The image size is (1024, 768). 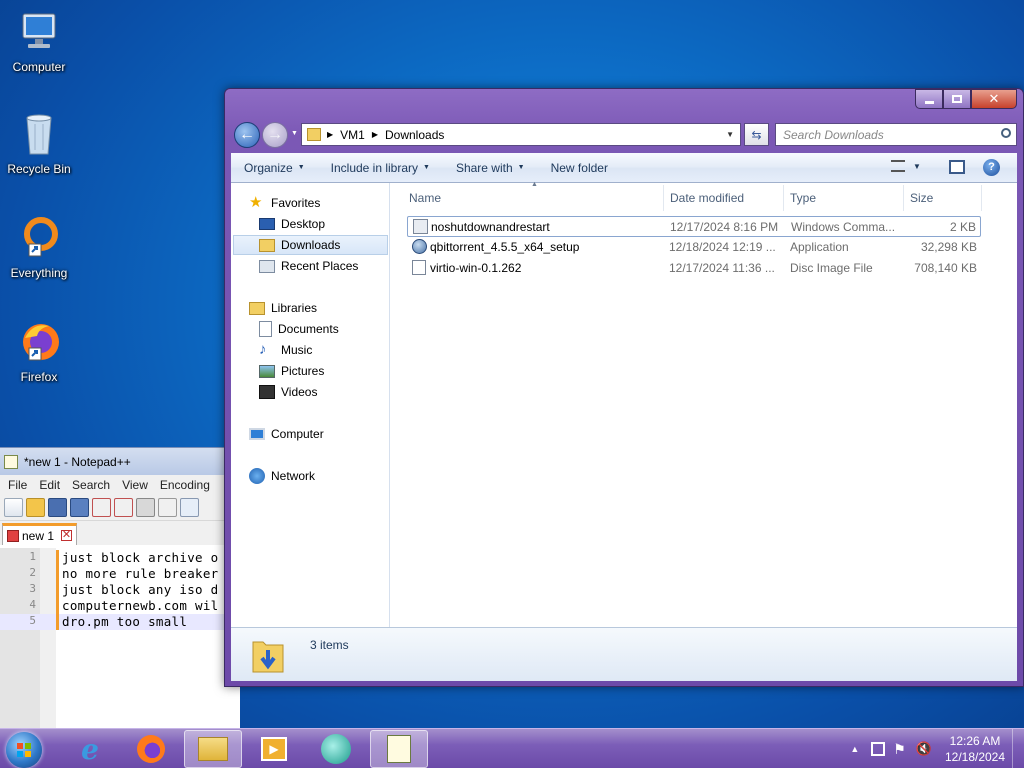 I want to click on close-icon: ✕, so click(x=994, y=98).